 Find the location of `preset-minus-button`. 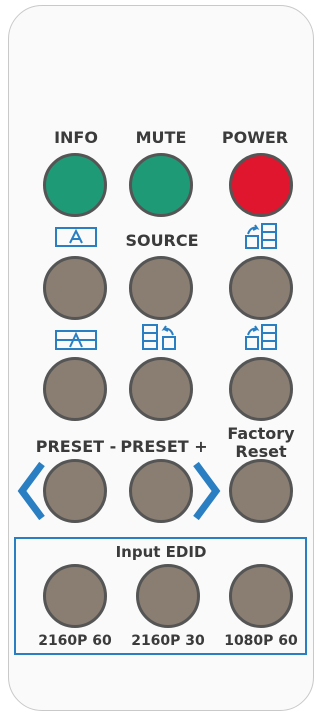

preset-minus-button is located at coordinates (75, 491).